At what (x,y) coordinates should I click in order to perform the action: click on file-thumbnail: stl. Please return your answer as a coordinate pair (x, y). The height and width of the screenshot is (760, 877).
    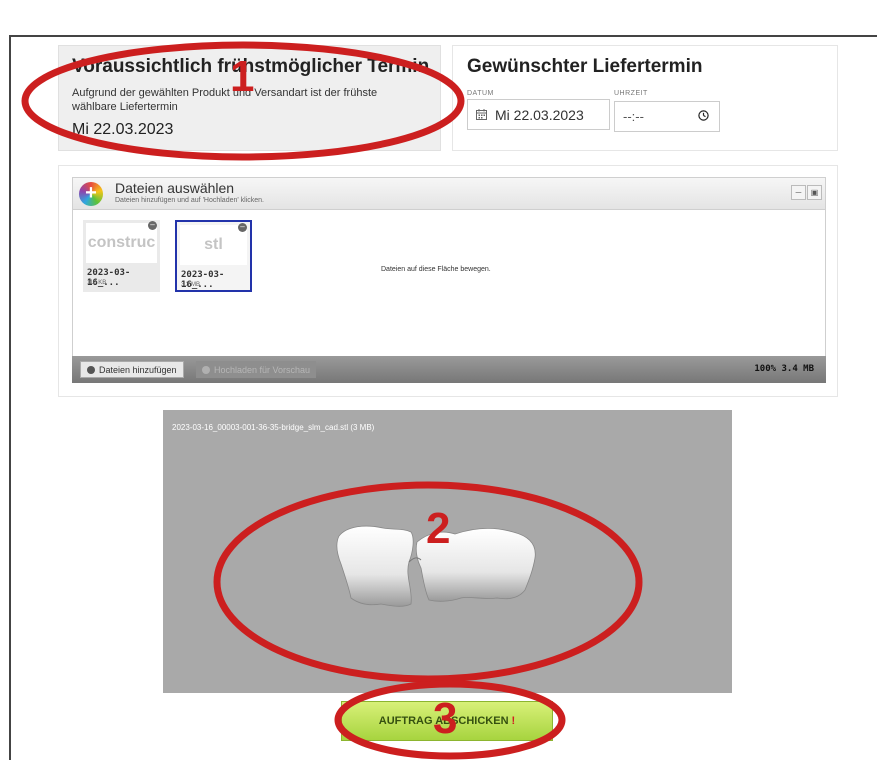
    Looking at the image, I should click on (213, 245).